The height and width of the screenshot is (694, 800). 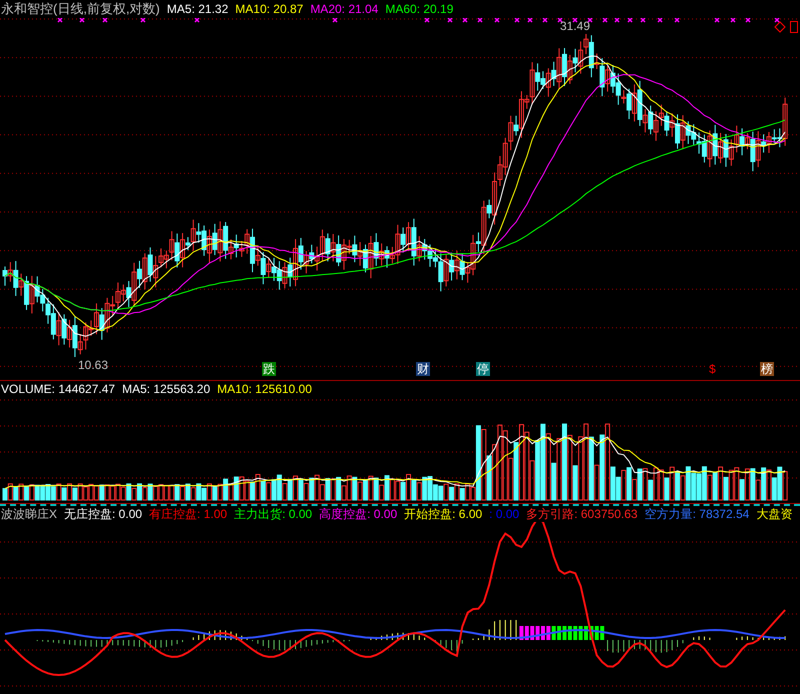 I want to click on ma-legend-label: MA5: 21.32, so click(x=197, y=9).